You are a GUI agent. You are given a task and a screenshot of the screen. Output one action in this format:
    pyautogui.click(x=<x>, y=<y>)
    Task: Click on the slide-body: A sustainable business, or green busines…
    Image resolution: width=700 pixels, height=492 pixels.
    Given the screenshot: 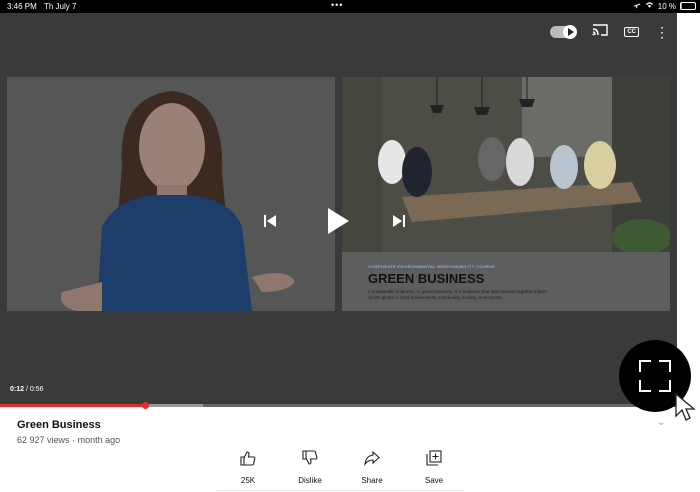 What is the action you would take?
    pyautogui.click(x=458, y=294)
    